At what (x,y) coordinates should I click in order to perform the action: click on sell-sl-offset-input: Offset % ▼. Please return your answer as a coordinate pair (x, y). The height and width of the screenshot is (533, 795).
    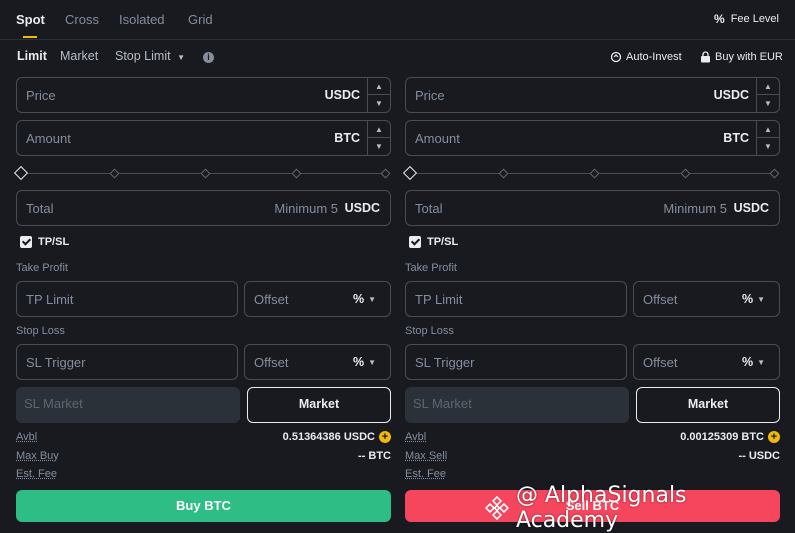
    Looking at the image, I should click on (706, 362).